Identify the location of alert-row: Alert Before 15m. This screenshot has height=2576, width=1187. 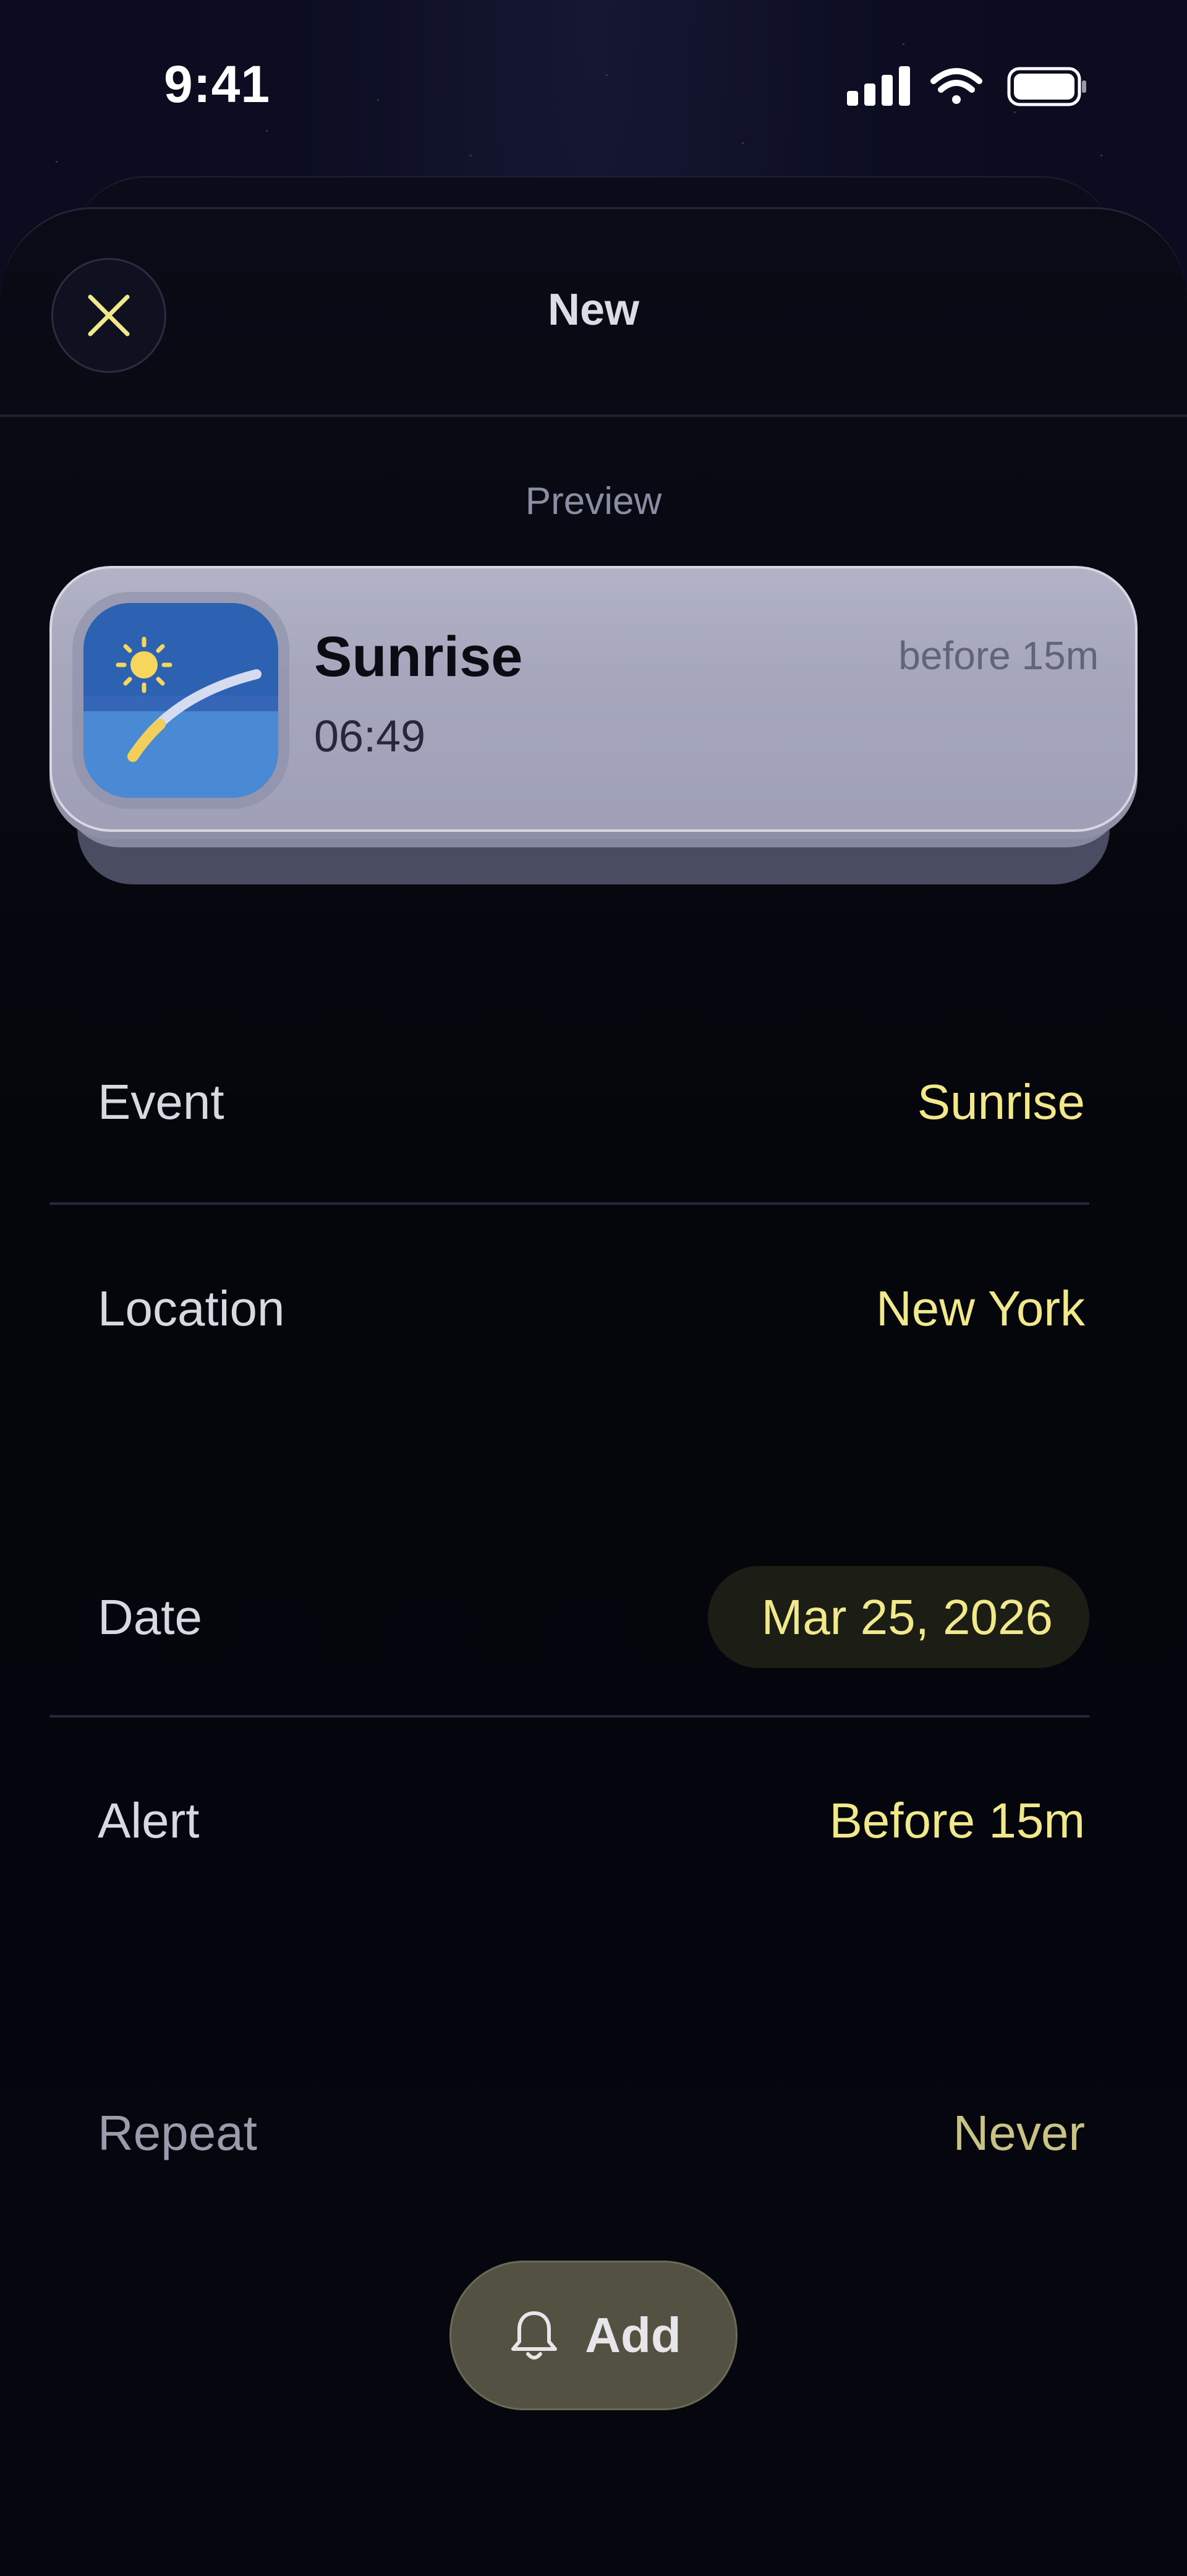
(593, 1823).